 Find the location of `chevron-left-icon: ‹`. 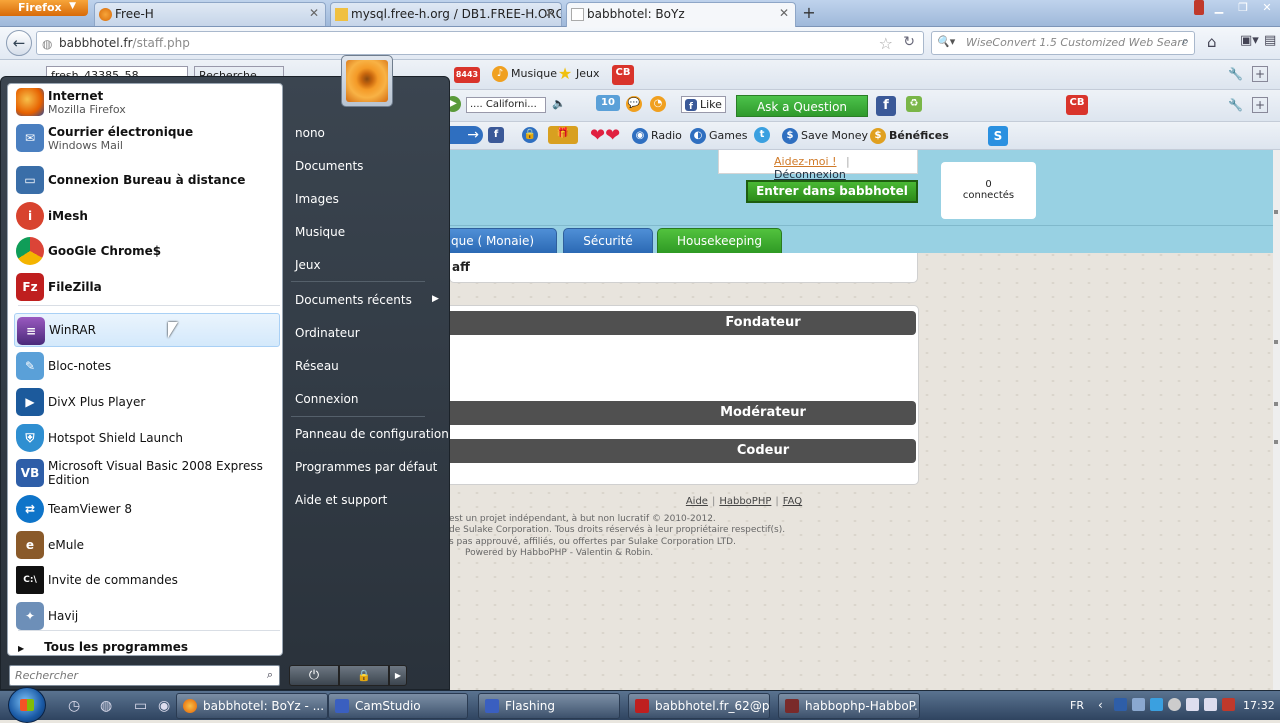

chevron-left-icon: ‹ is located at coordinates (1100, 705).